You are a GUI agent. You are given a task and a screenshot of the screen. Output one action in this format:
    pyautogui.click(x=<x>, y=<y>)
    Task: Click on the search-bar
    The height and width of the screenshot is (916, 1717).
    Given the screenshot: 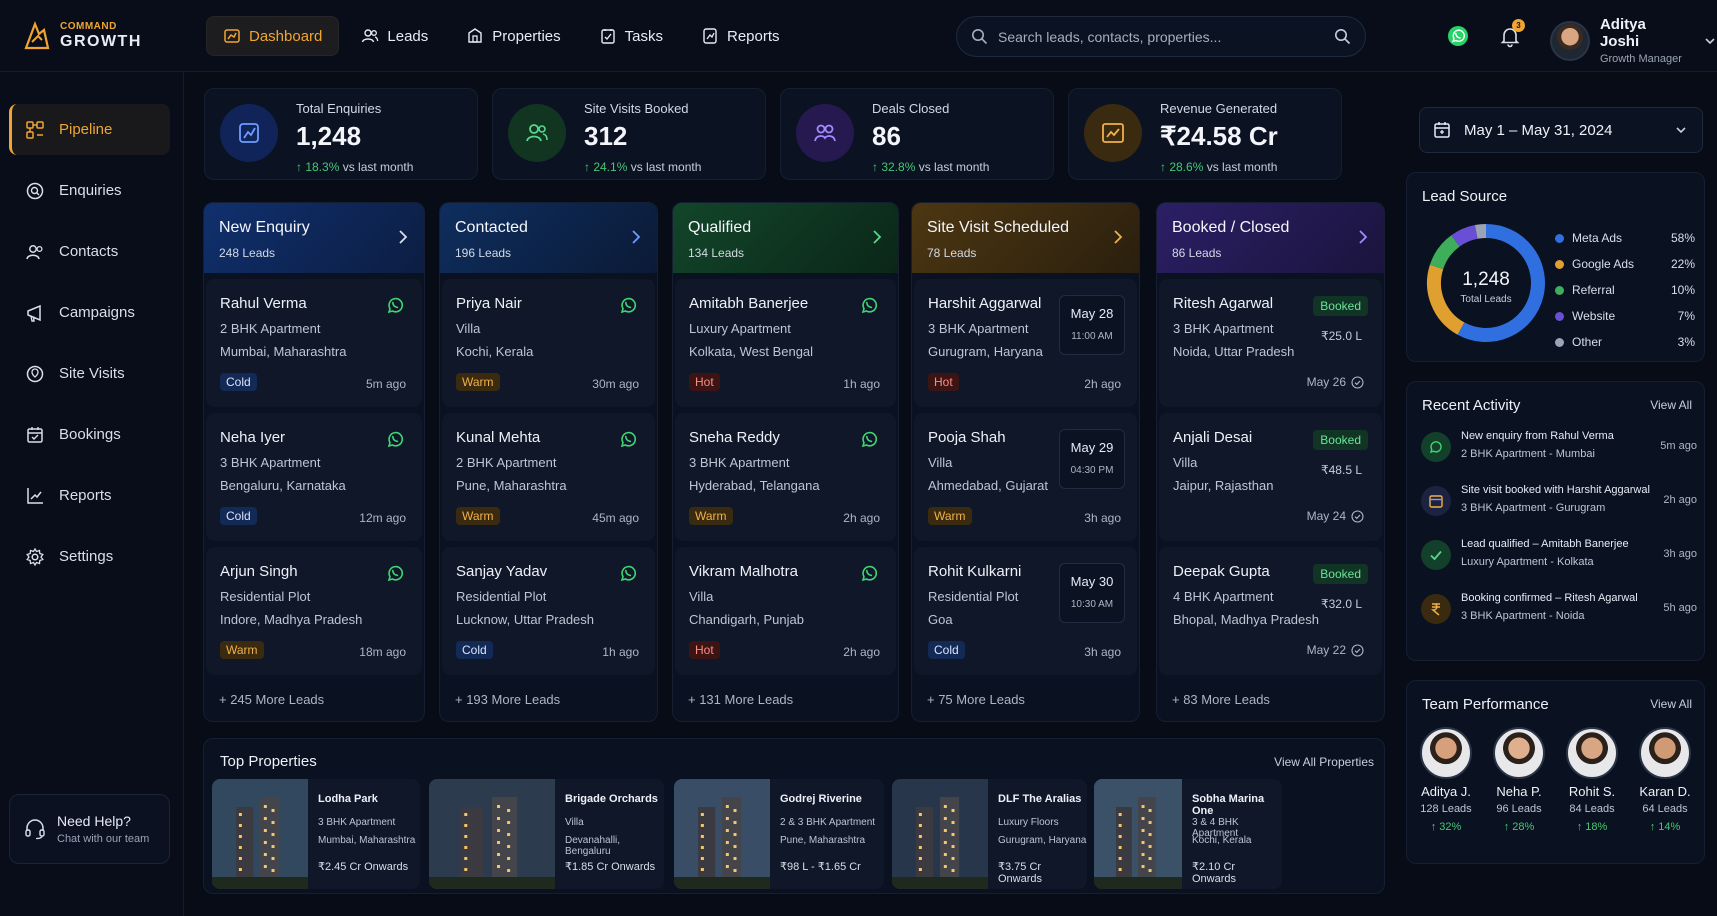 What is the action you would take?
    pyautogui.click(x=1161, y=36)
    